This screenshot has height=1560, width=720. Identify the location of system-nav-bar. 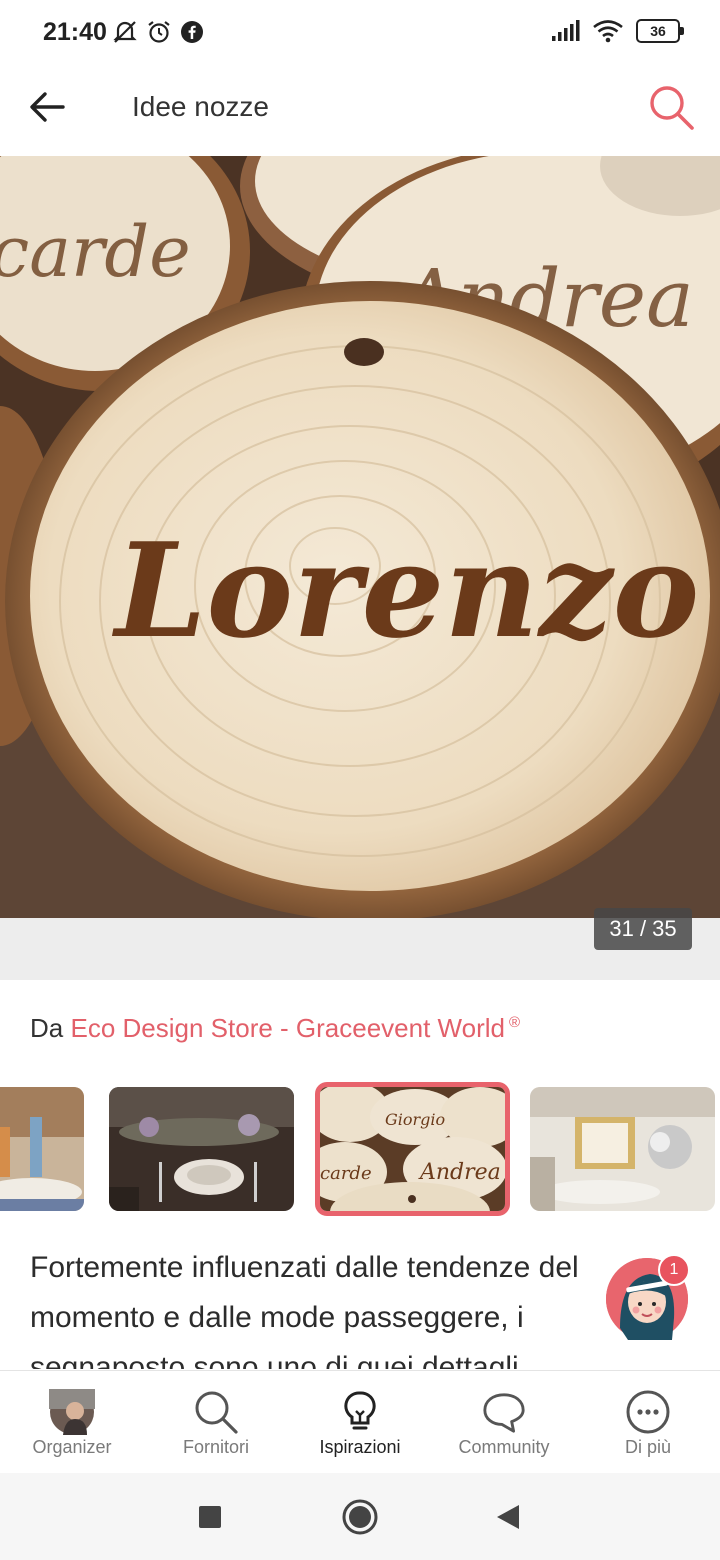
(360, 1516).